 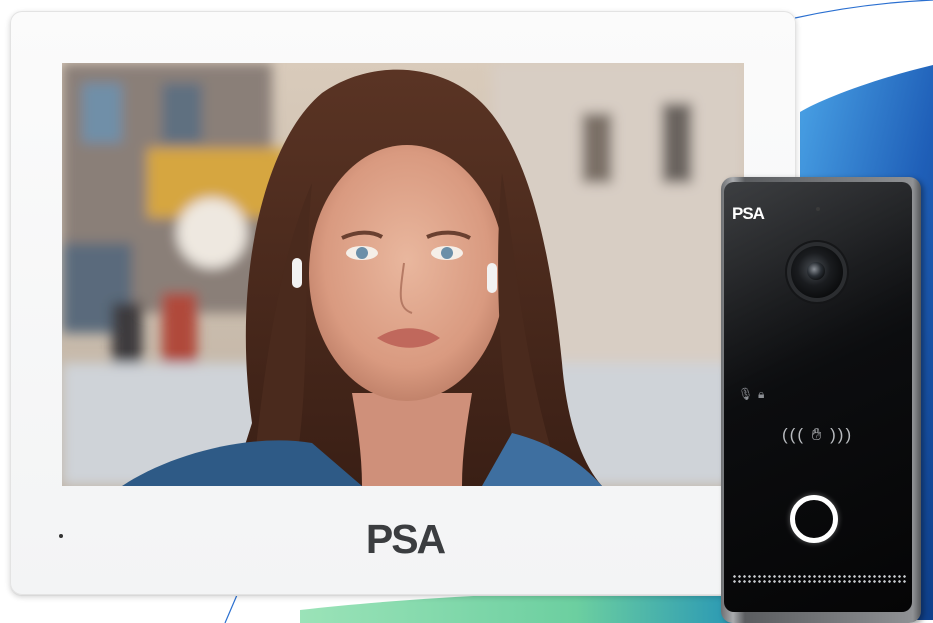 What do you see at coordinates (819, 579) in the screenshot?
I see `speaker-grille` at bounding box center [819, 579].